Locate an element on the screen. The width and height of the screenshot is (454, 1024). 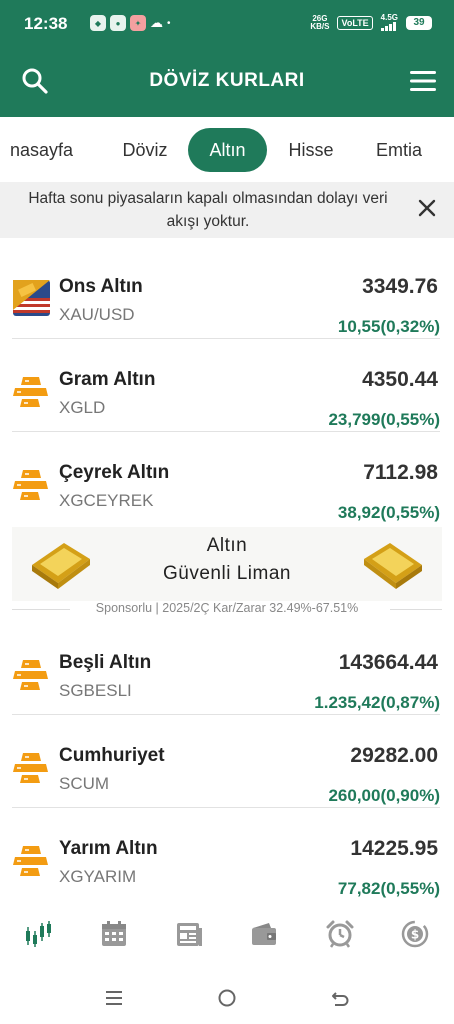
category-tabs: nasayfa Döviz Altın Hisse Emtia is located at coordinates (227, 149).